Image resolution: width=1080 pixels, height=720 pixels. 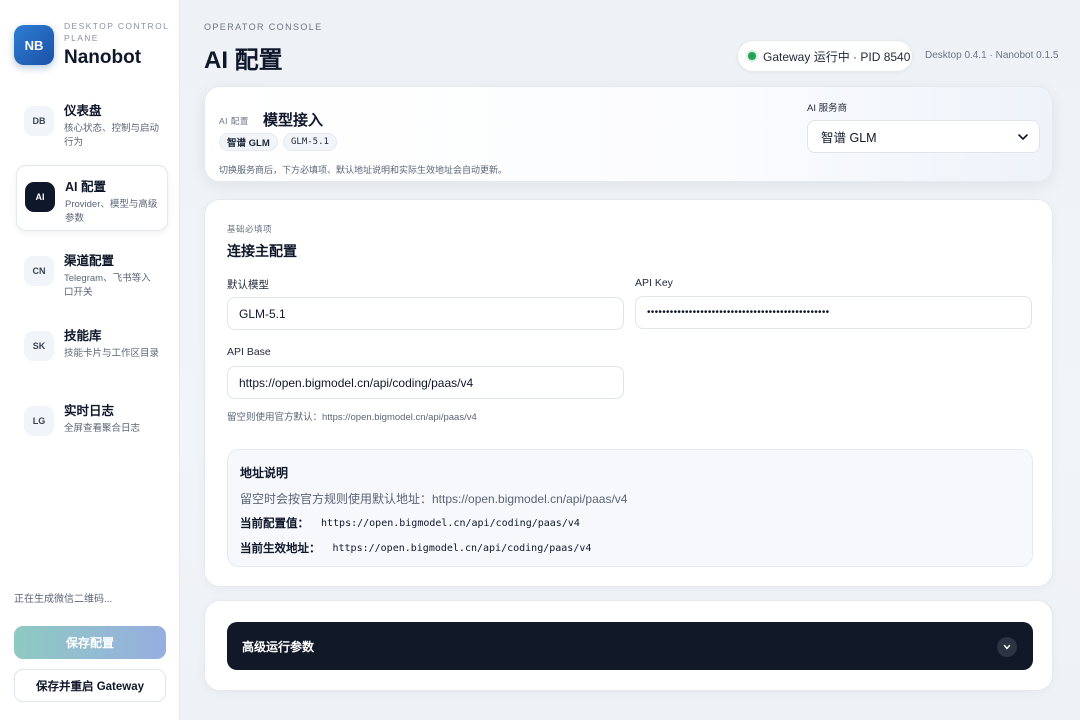 I want to click on connection-title: 连接主配置, so click(x=262, y=251).